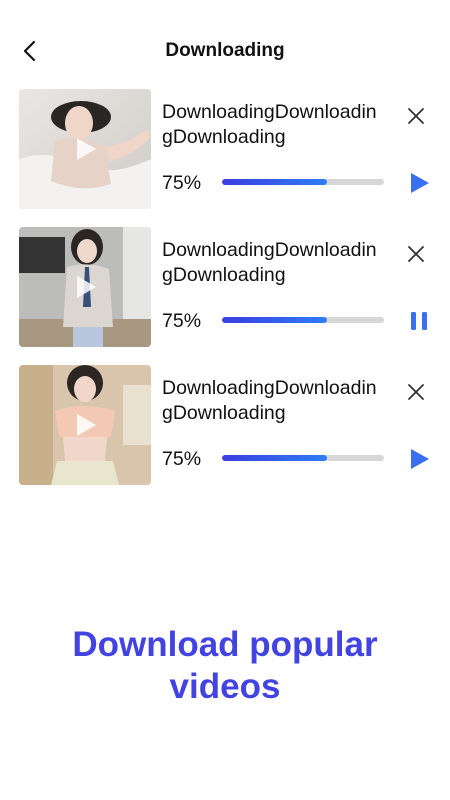  Describe the element at coordinates (225, 666) in the screenshot. I see `promo-banner: Download popular videos` at that location.